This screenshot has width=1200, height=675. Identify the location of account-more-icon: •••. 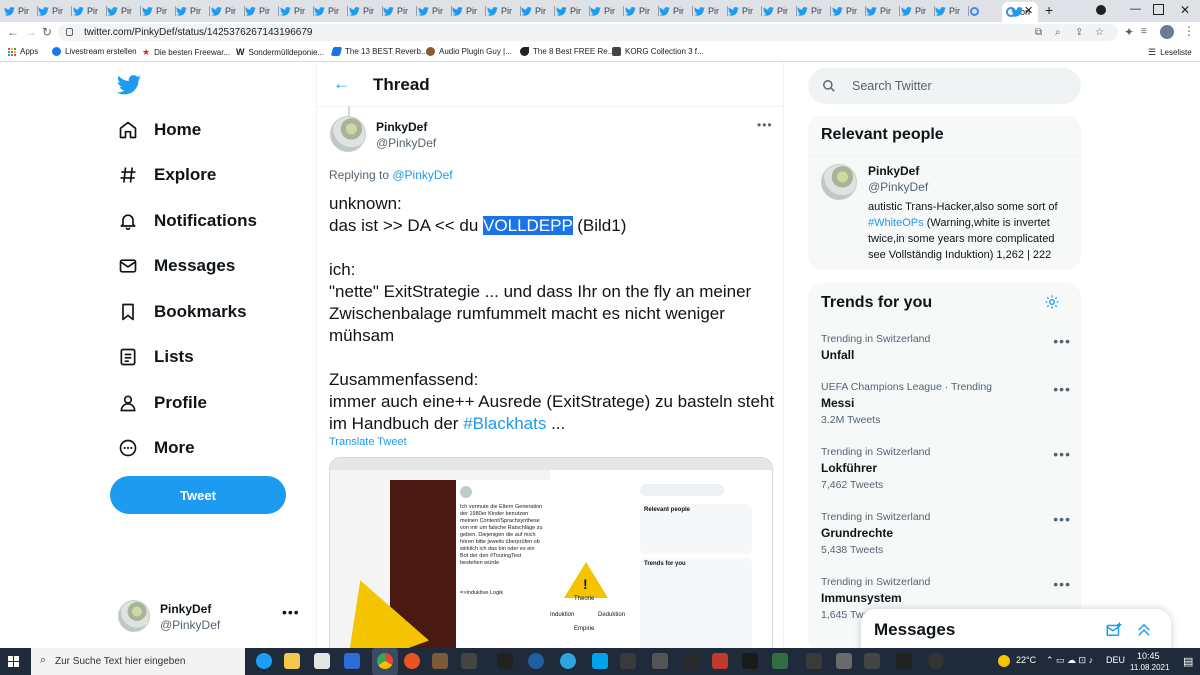
(291, 612).